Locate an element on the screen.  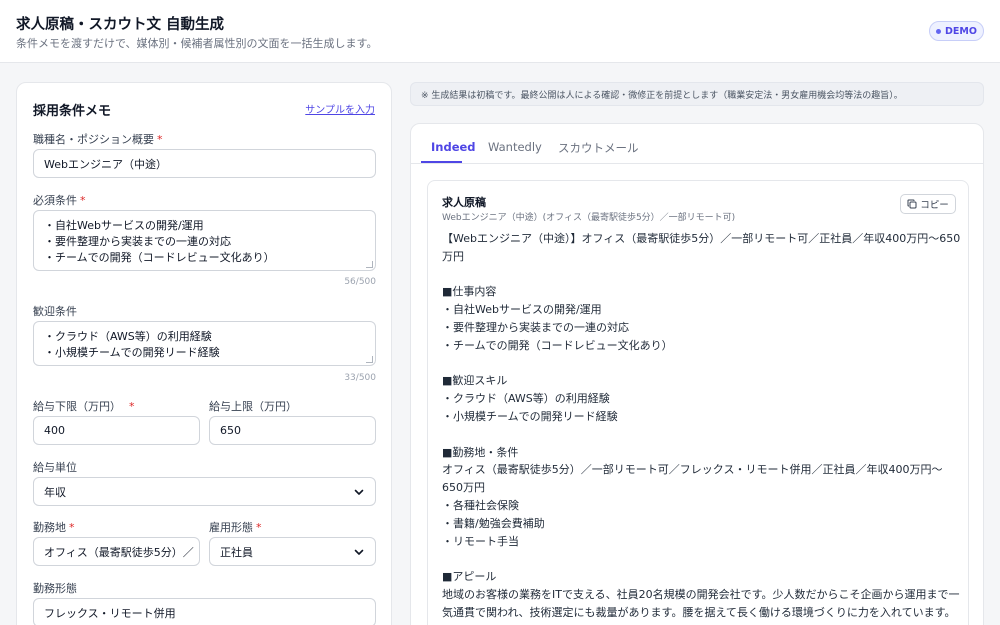
card-title: 求人原稿 is located at coordinates (464, 202).